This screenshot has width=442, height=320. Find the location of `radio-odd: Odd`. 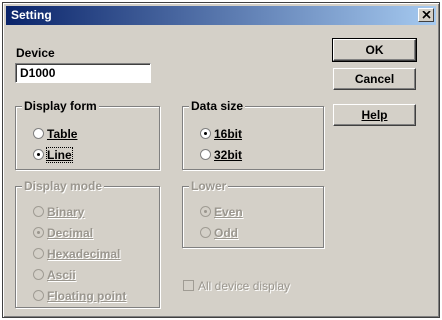

radio-odd: Odd is located at coordinates (219, 233).